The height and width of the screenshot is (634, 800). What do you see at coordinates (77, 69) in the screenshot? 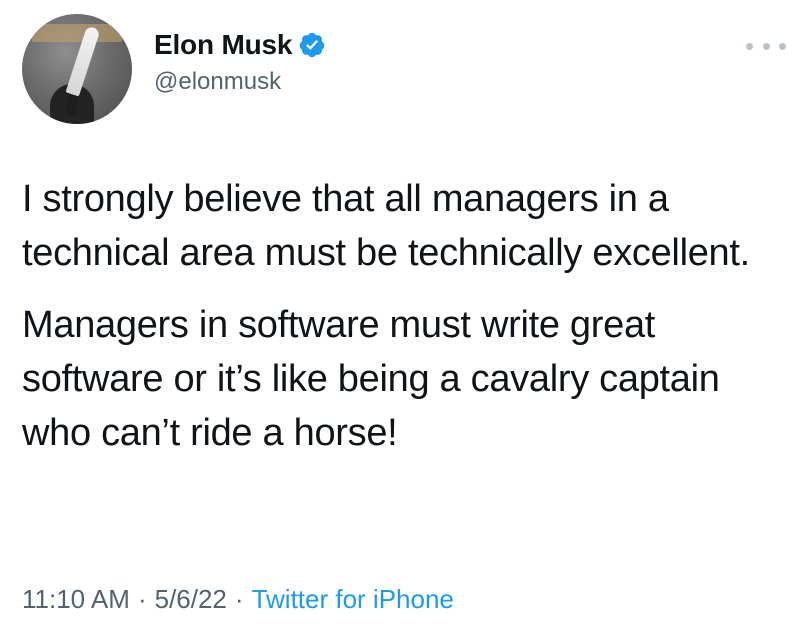
I see `avatar` at bounding box center [77, 69].